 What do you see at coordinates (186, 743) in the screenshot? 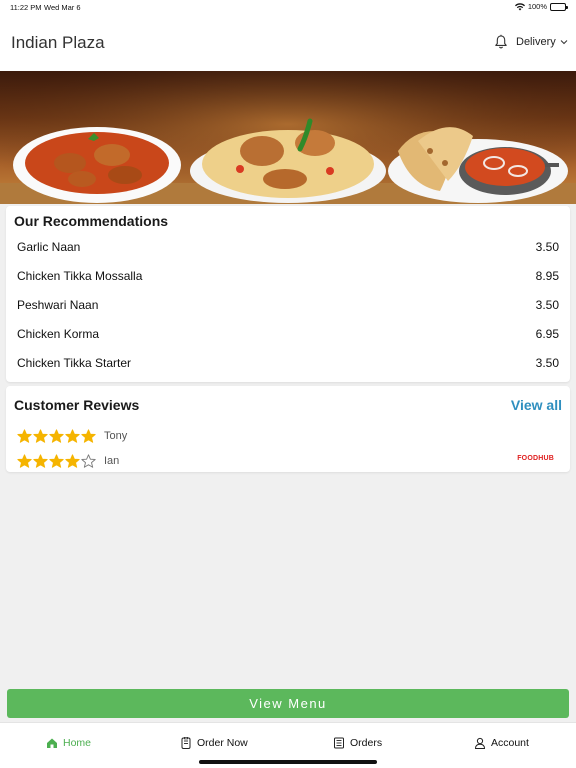
I see `order-icon` at bounding box center [186, 743].